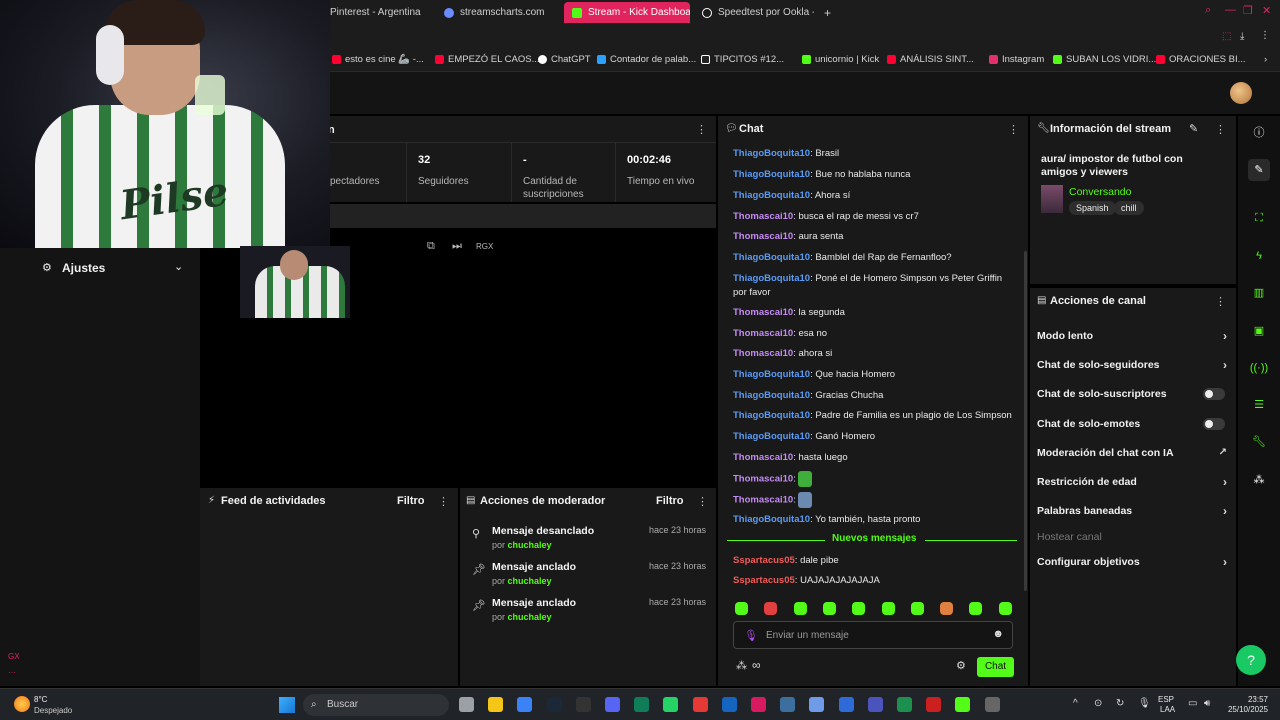 The height and width of the screenshot is (720, 1280). Describe the element at coordinates (961, 665) in the screenshot. I see `chat-settings-icon: ⚙` at that location.